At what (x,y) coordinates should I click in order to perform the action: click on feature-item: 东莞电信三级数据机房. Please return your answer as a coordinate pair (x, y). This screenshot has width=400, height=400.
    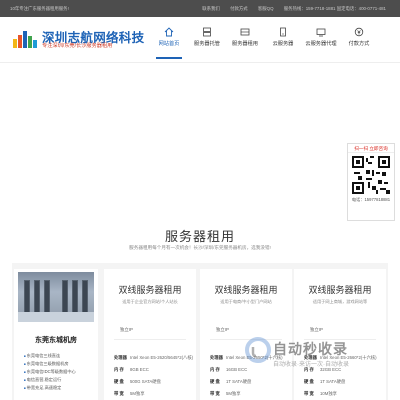
    Looking at the image, I should click on (50, 364).